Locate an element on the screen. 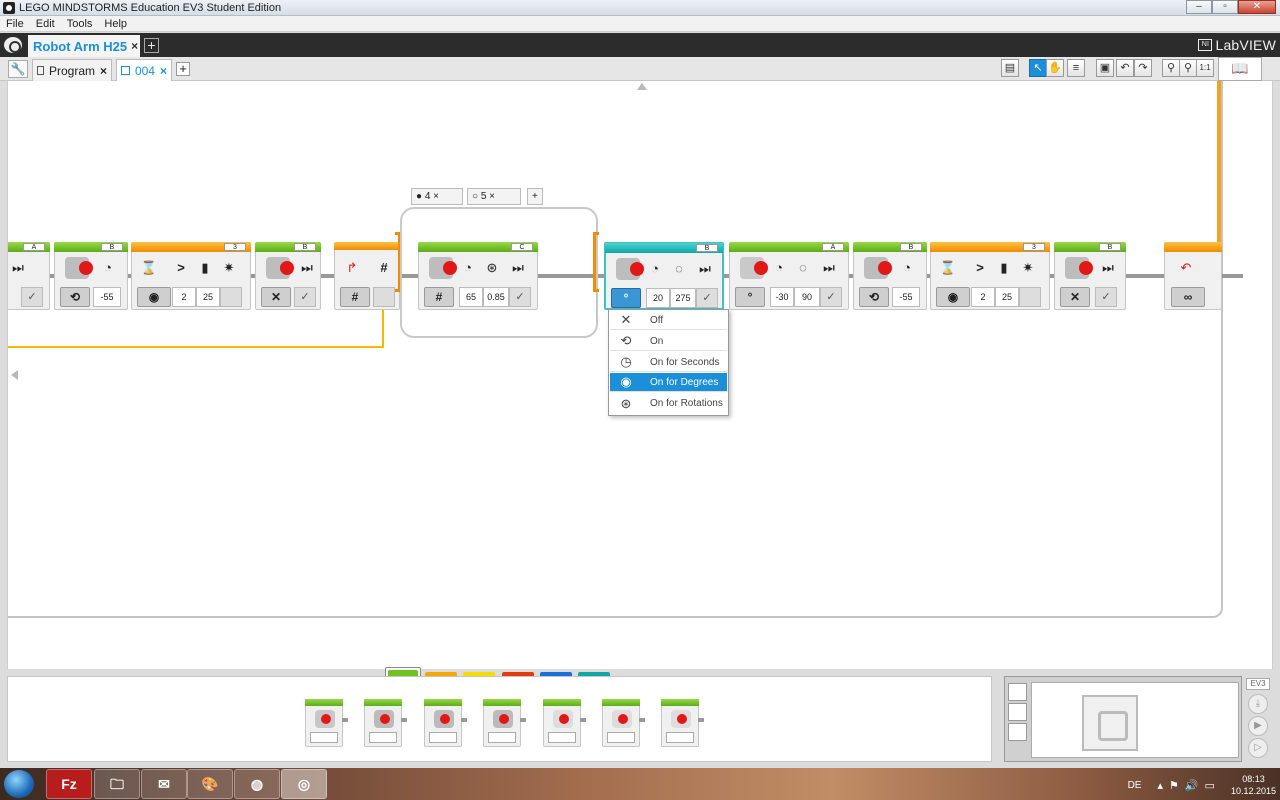 The image size is (1280, 800). zoom-reset-button: 1:1 is located at coordinates (1205, 68).